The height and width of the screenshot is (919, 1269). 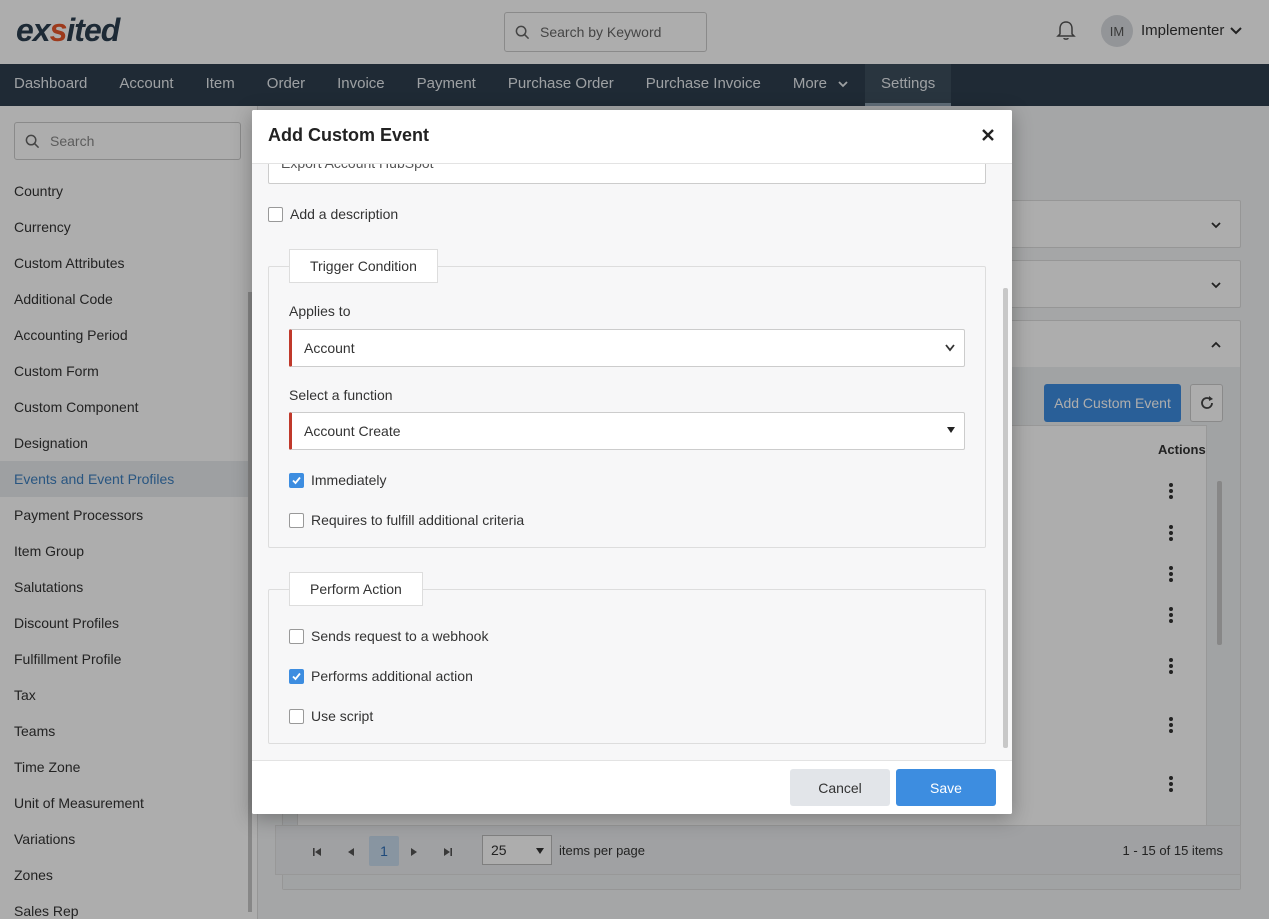 I want to click on additional-criteria-checkbox, so click(x=296, y=520).